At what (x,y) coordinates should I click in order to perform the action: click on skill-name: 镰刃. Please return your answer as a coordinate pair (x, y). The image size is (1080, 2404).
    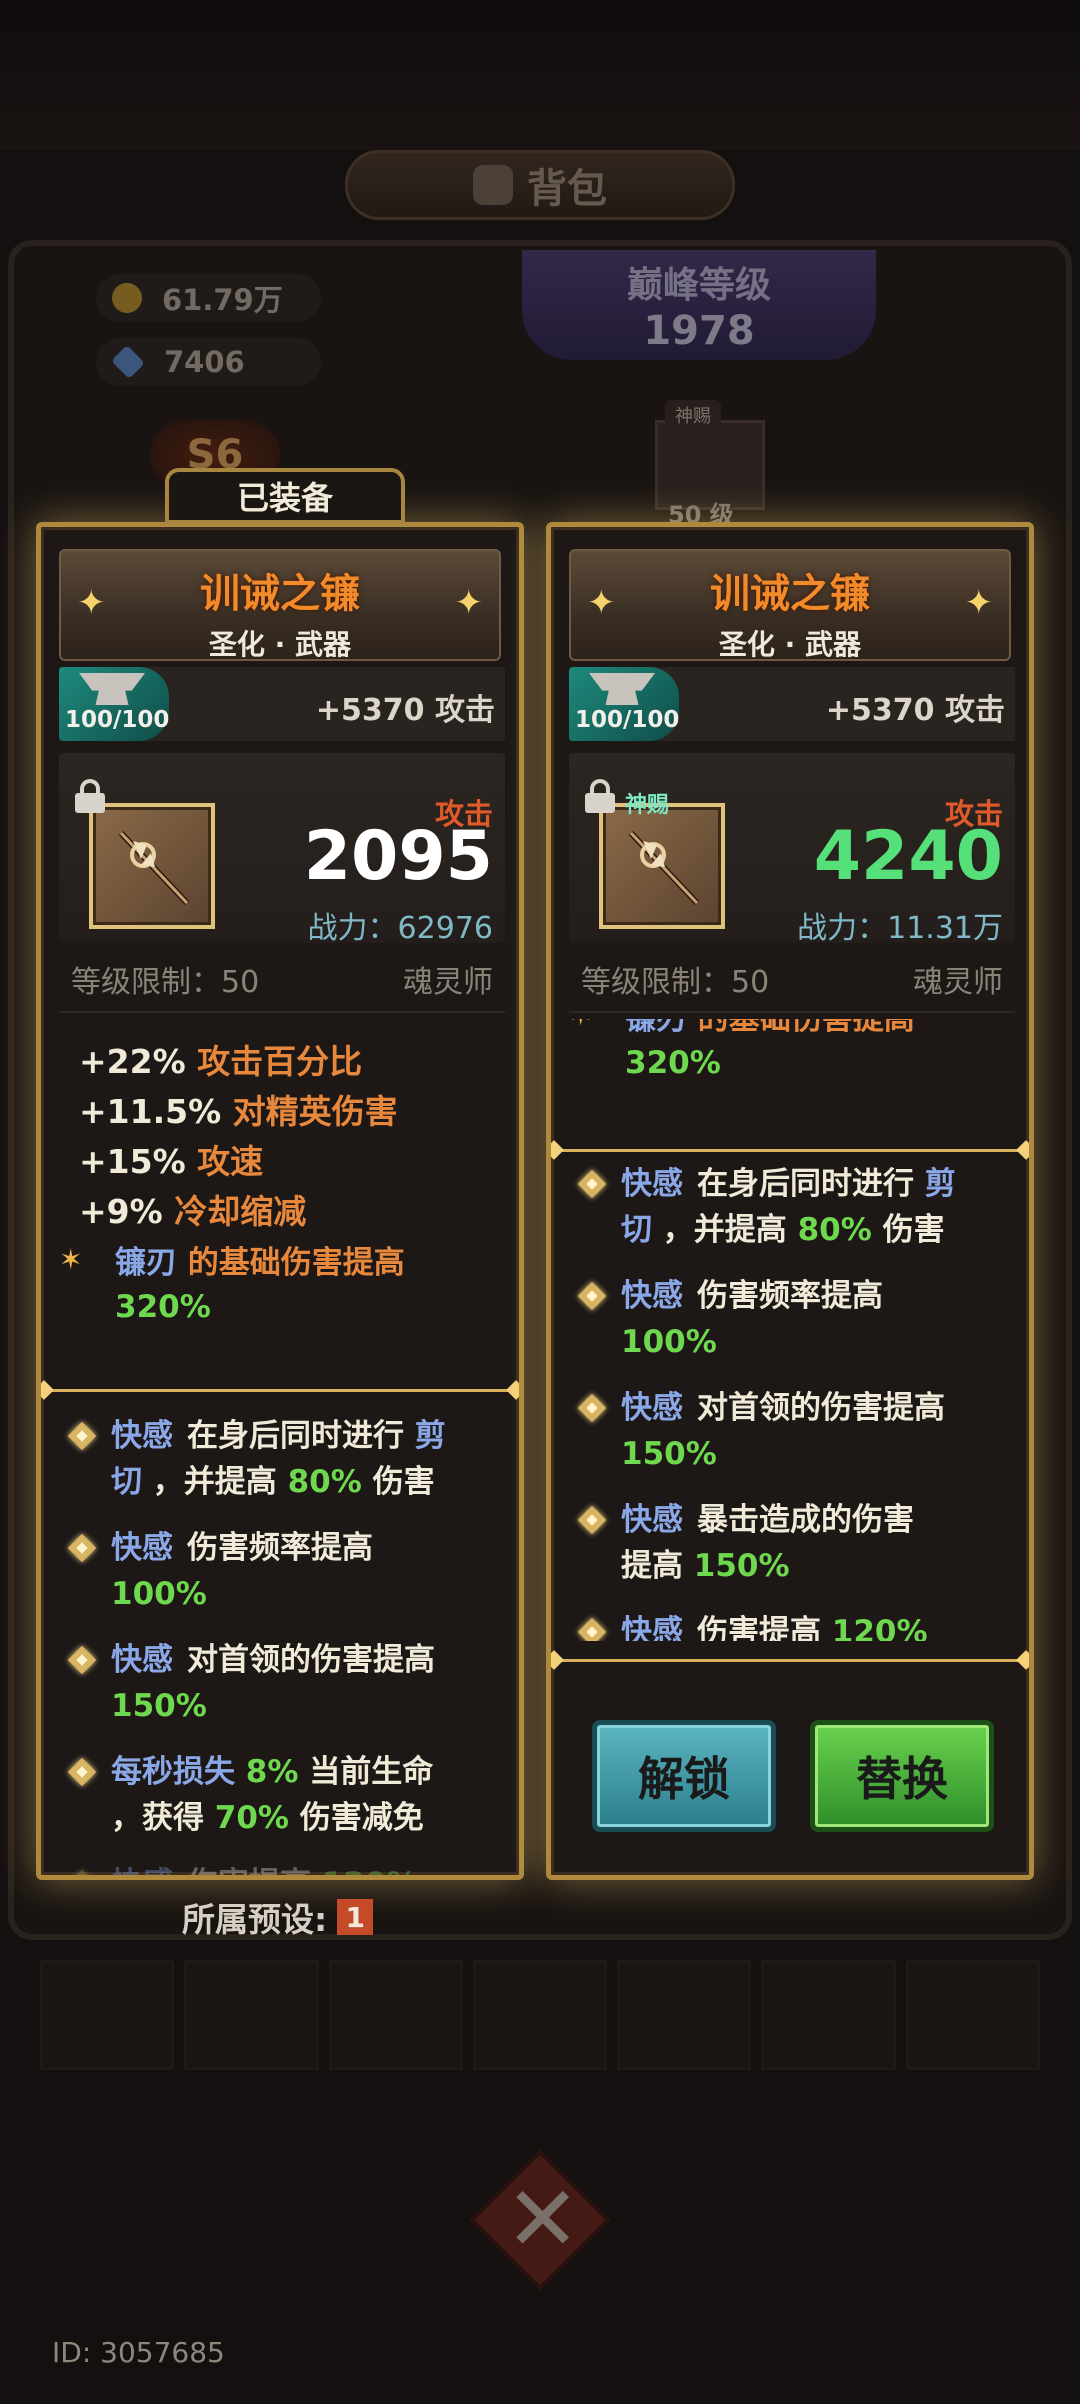
    Looking at the image, I should click on (146, 1263).